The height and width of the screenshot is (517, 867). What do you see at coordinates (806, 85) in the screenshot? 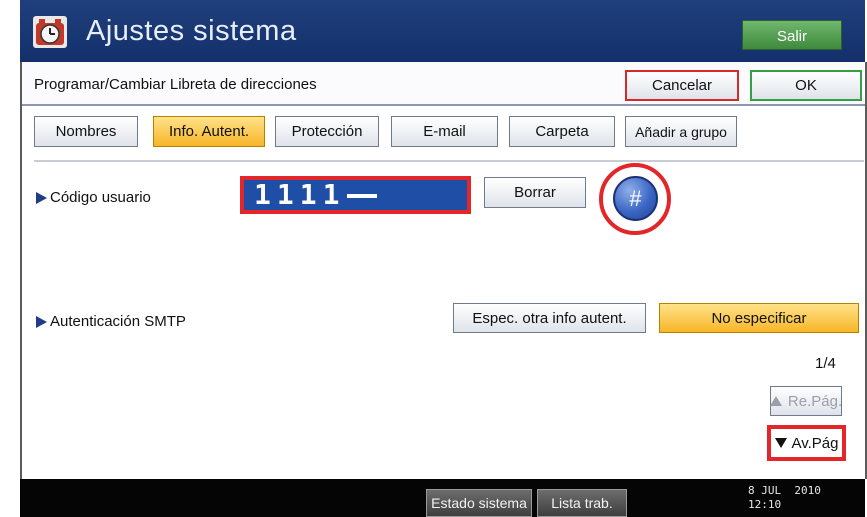
I see `ok-button: OK` at bounding box center [806, 85].